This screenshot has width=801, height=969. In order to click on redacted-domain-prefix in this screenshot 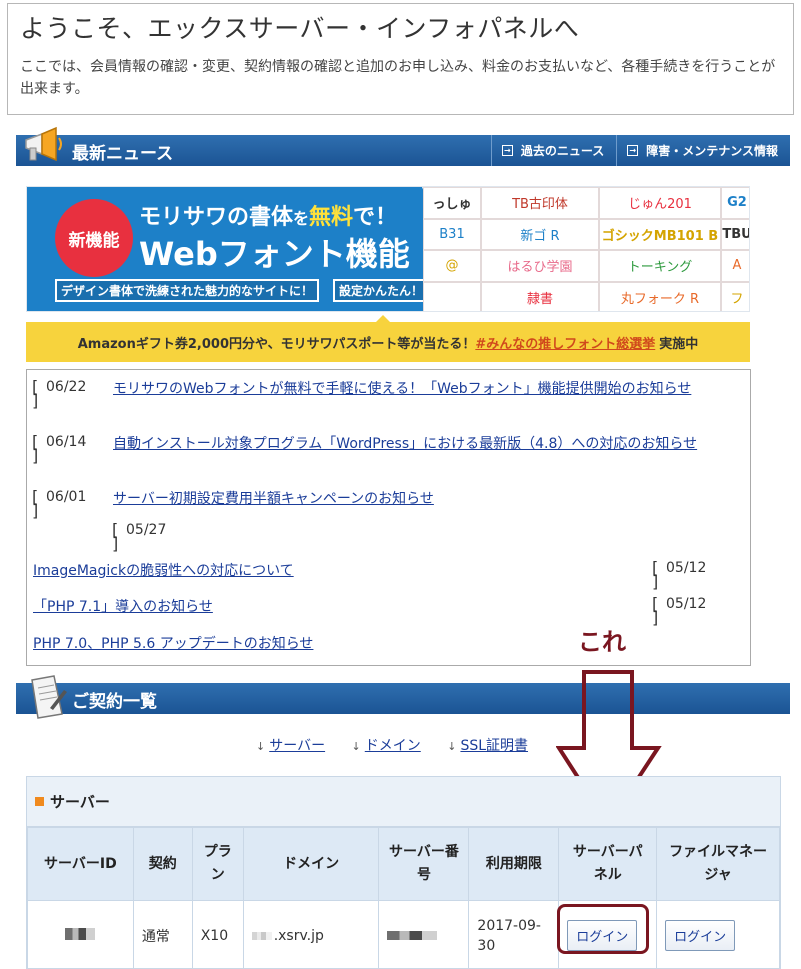, I will do `click(261, 935)`.